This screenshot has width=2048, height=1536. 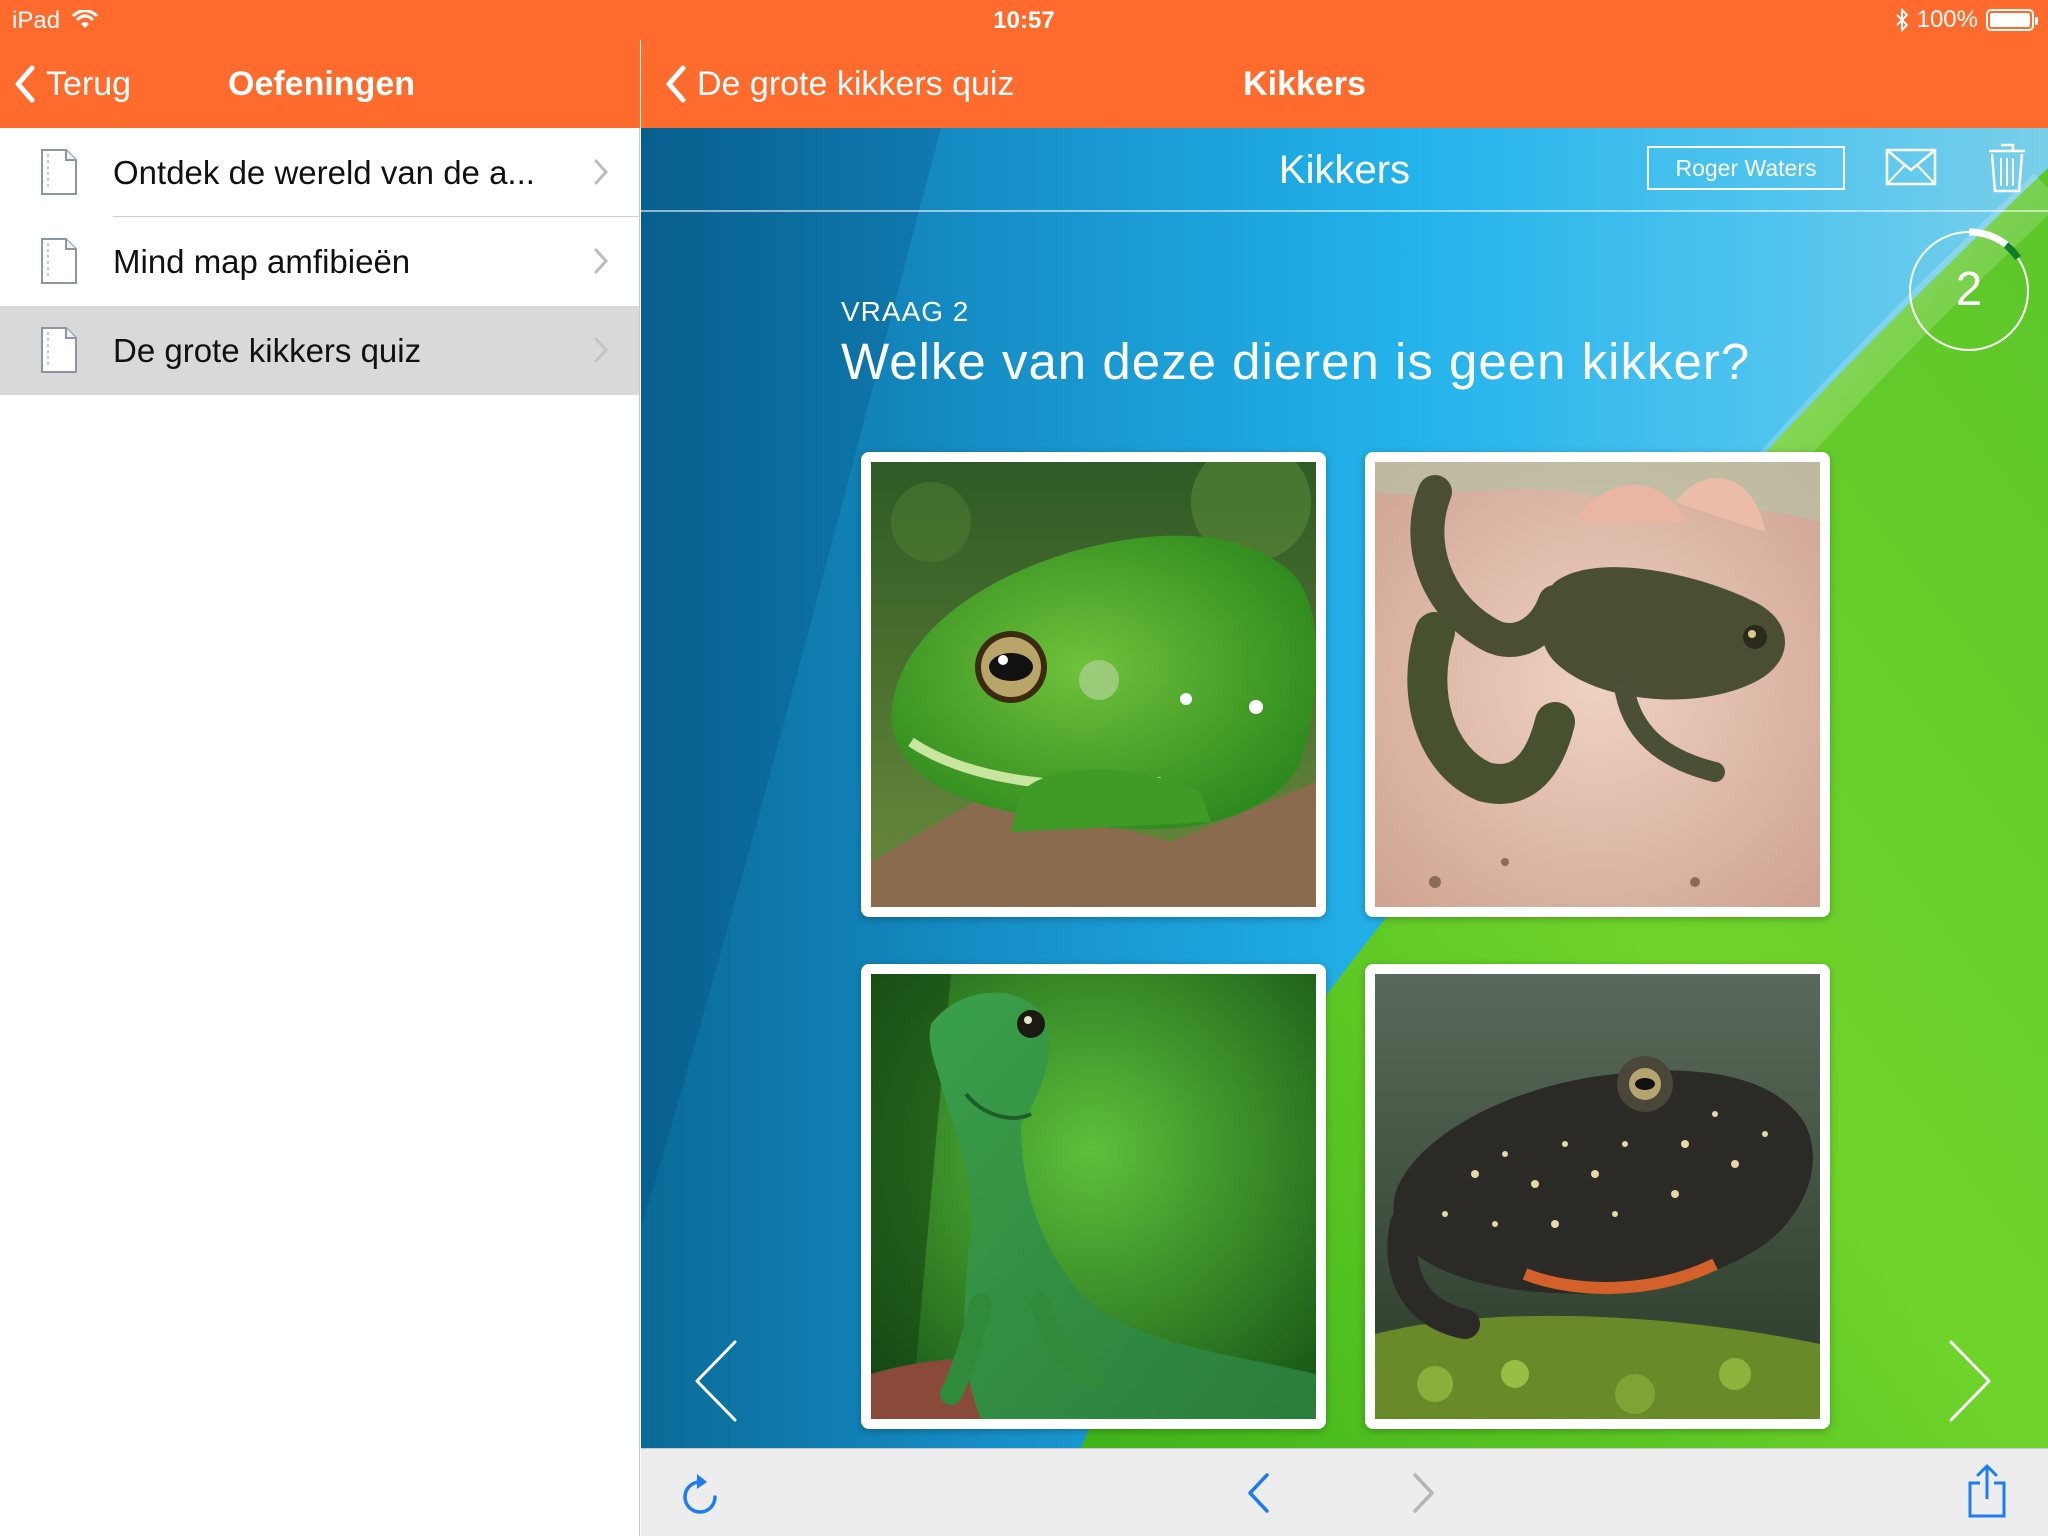 I want to click on spotted-toad-photo, so click(x=1597, y=1196).